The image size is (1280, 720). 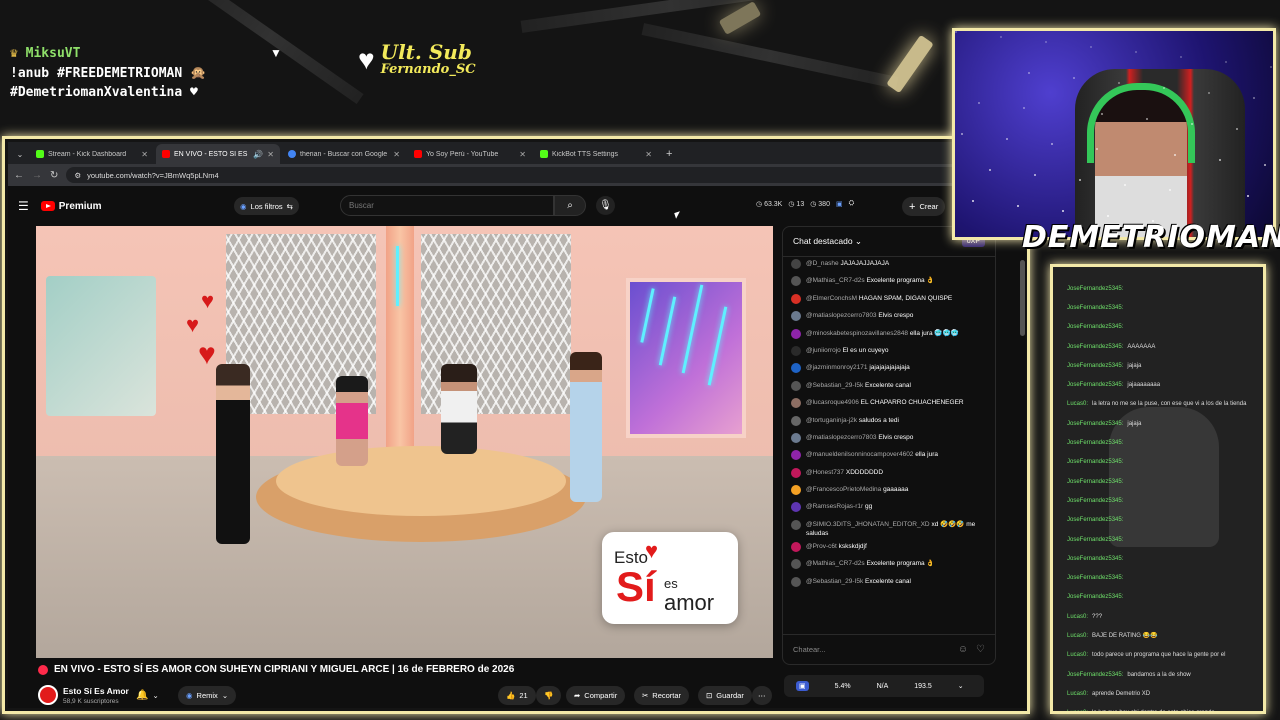 What do you see at coordinates (266, 206) in the screenshot?
I see `filters-chip: ◉ Los filtros ⇆` at bounding box center [266, 206].